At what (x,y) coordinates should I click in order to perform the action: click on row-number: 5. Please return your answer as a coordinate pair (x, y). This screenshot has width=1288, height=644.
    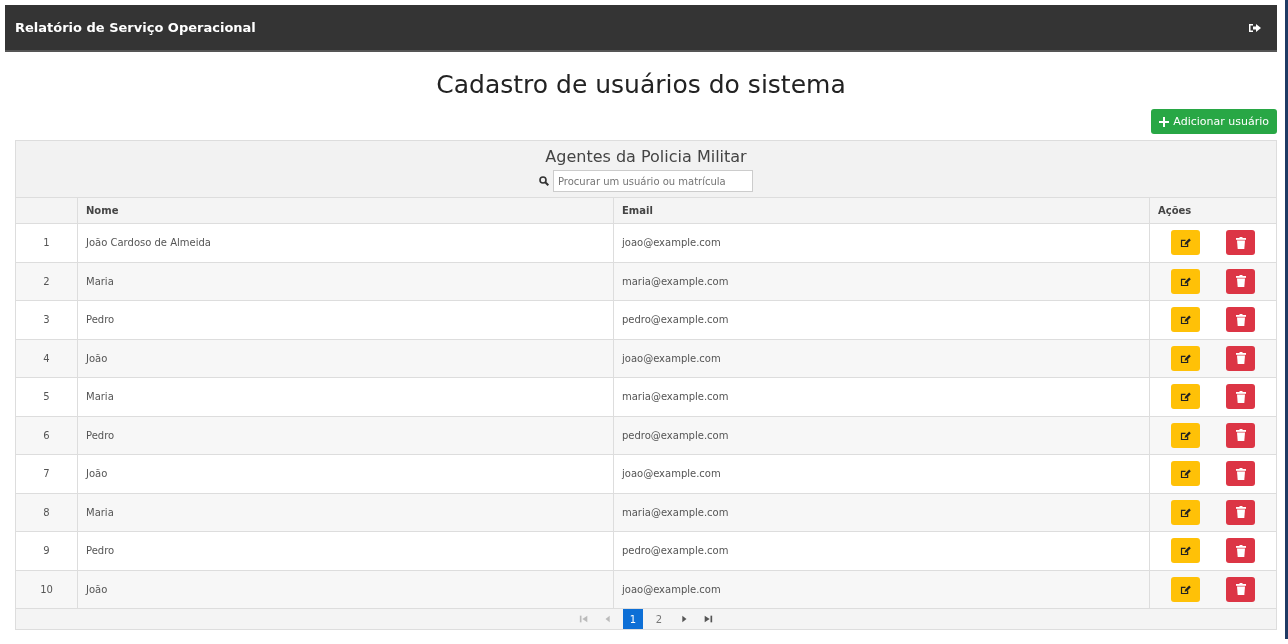
    Looking at the image, I should click on (47, 397).